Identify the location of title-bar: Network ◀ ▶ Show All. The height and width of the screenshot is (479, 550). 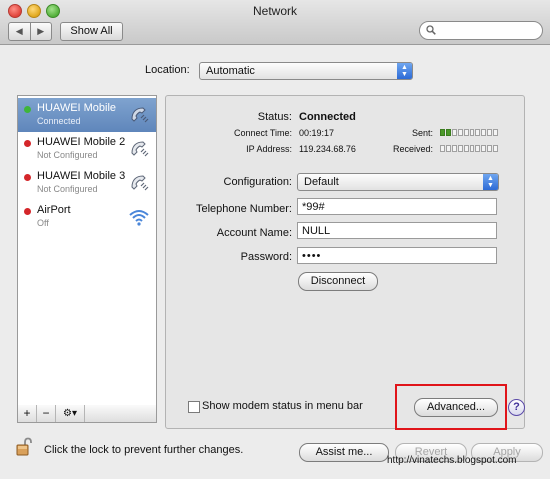
(275, 22).